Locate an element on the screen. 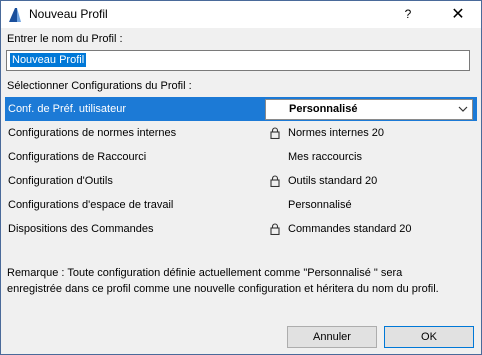 The width and height of the screenshot is (482, 355). config-row-preferences: Conf. de Préf. utilisateur Personnalisé is located at coordinates (241, 109).